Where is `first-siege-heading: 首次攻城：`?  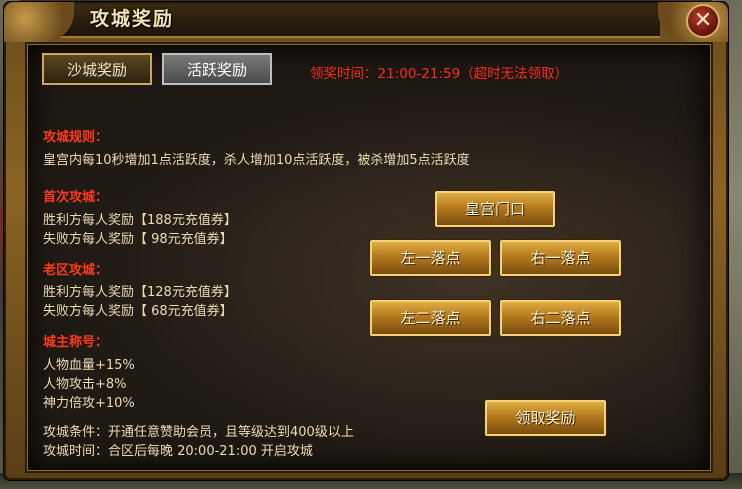 first-siege-heading: 首次攻城： is located at coordinates (76, 197).